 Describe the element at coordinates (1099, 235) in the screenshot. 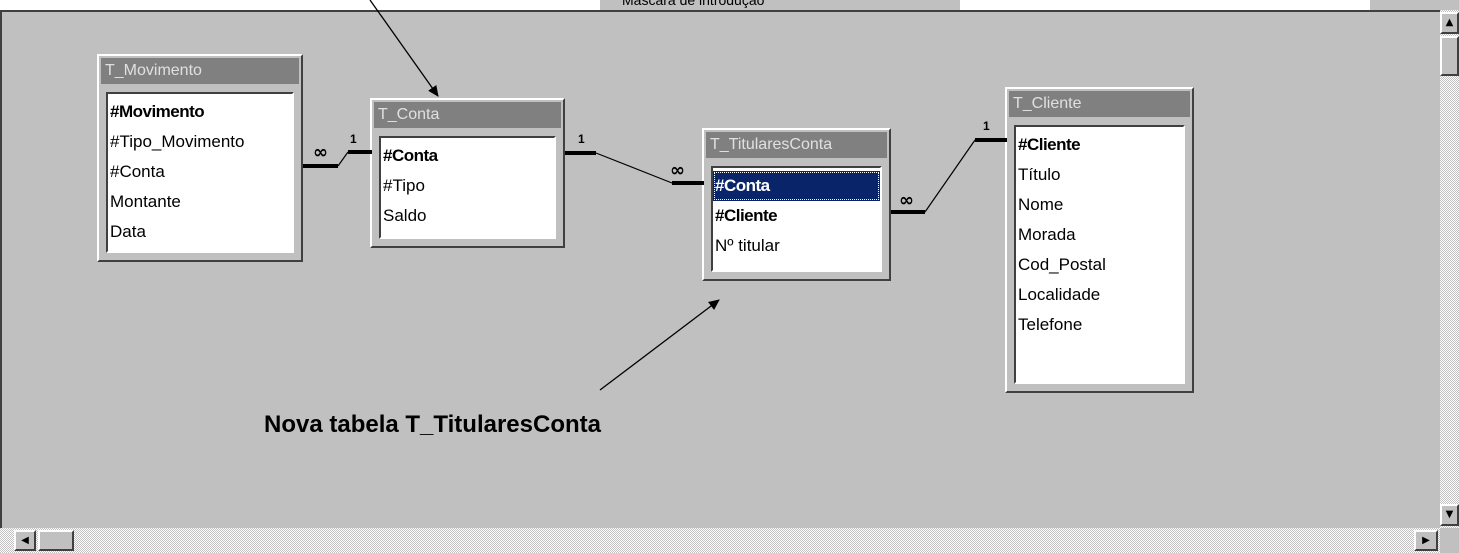

I see `field-item: Morada` at that location.